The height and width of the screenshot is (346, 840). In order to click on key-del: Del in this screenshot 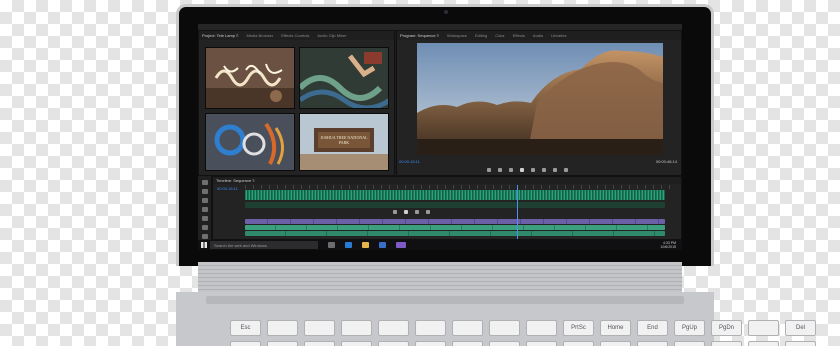, I will do `click(800, 328)`.